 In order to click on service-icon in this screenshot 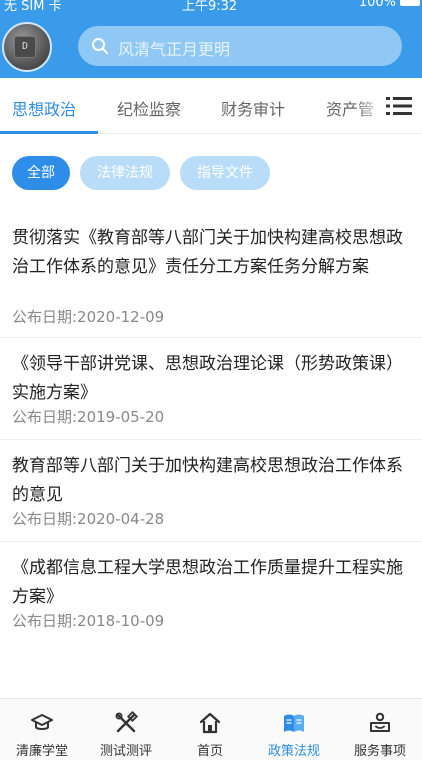, I will do `click(380, 722)`.